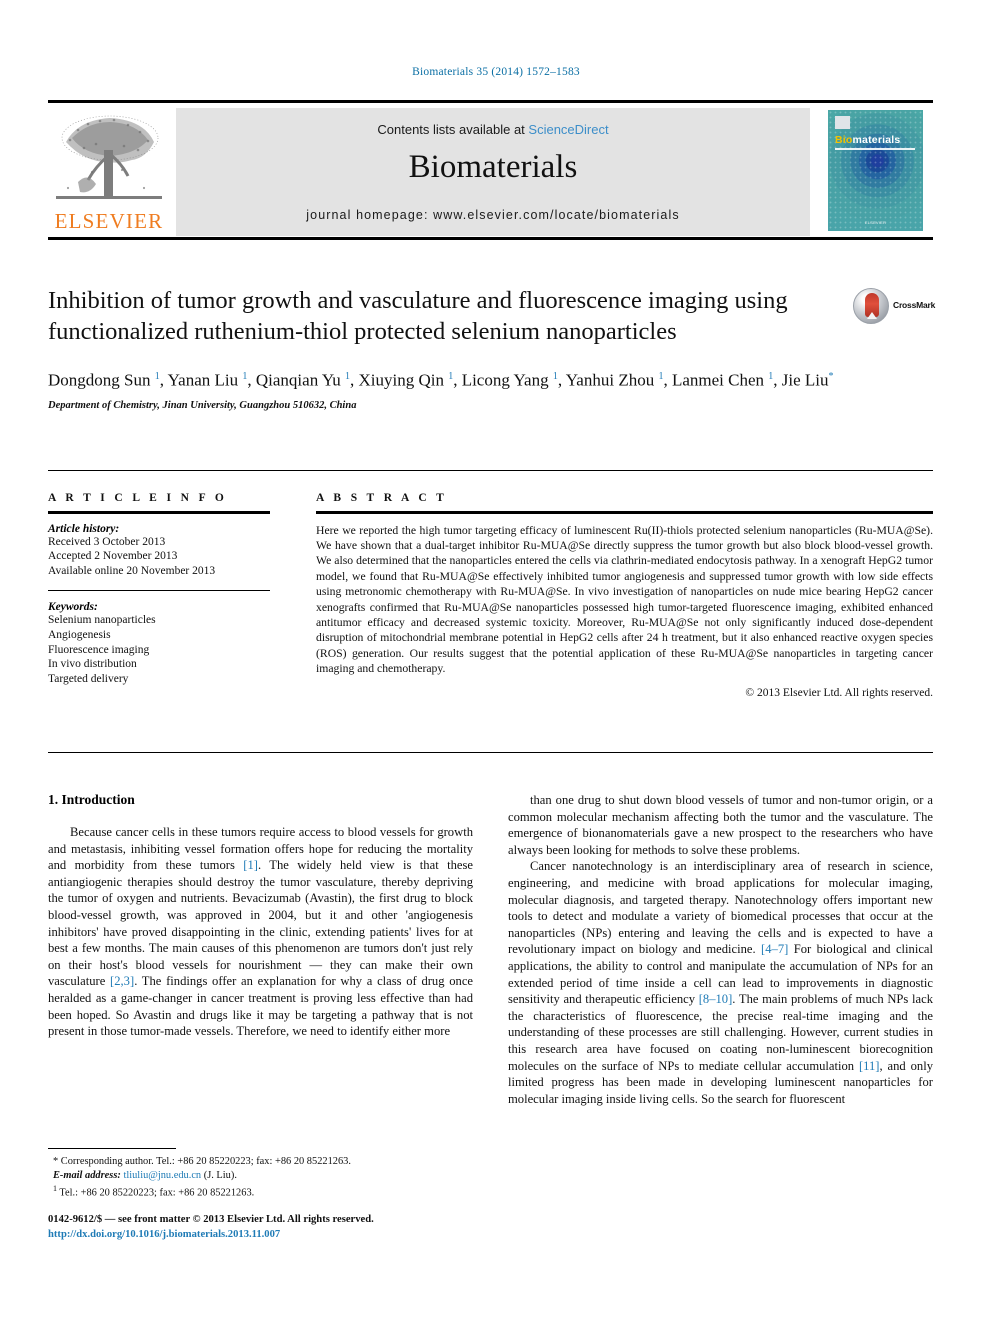 This screenshot has width=992, height=1323. Describe the element at coordinates (490, 470) in the screenshot. I see `info-section-top-rule` at that location.